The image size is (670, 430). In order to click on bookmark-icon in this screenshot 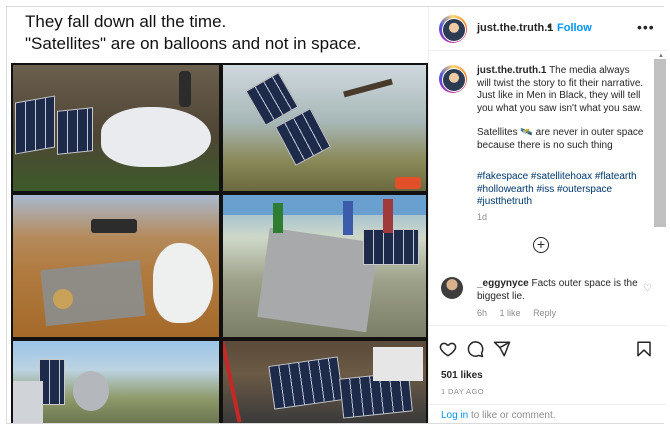, I will do `click(644, 349)`.